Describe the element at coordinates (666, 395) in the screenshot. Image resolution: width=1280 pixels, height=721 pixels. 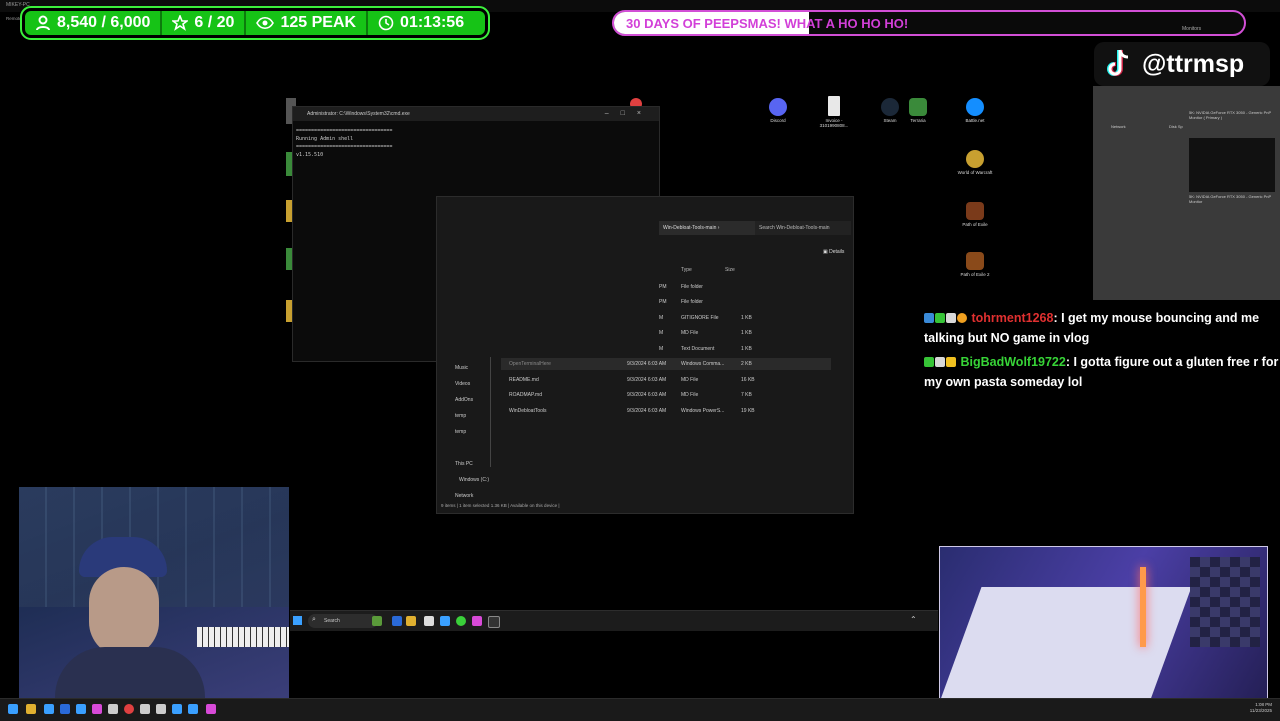
I see `table-row: ROADMAP.md 9/3/2024 6:03 AM MD File 7 KB` at that location.